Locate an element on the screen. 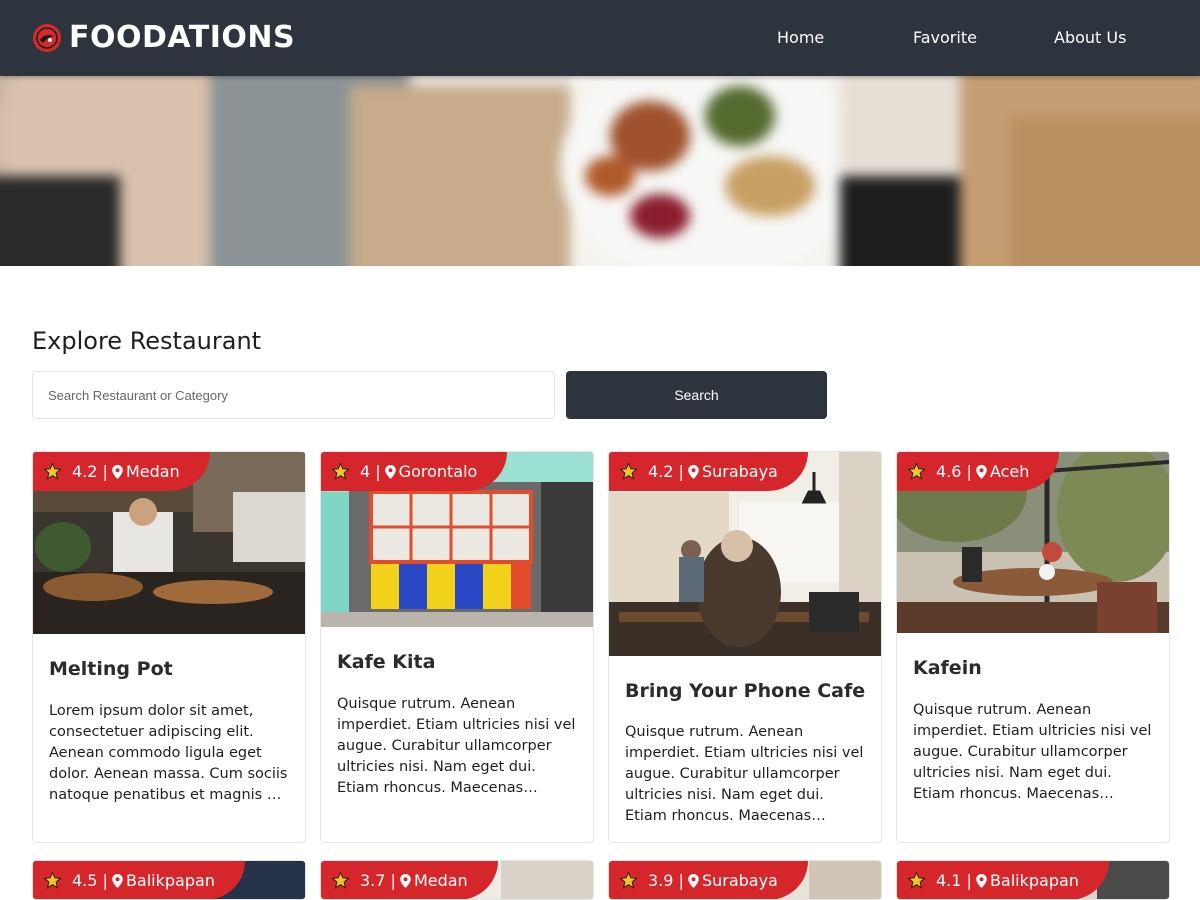 The height and width of the screenshot is (900, 1200). rating-location-badge: 4 | Gorontalo is located at coordinates (414, 471).